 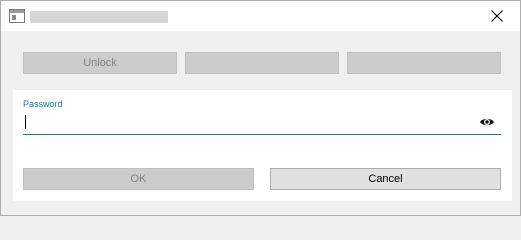 I want to click on close-button, so click(x=497, y=16).